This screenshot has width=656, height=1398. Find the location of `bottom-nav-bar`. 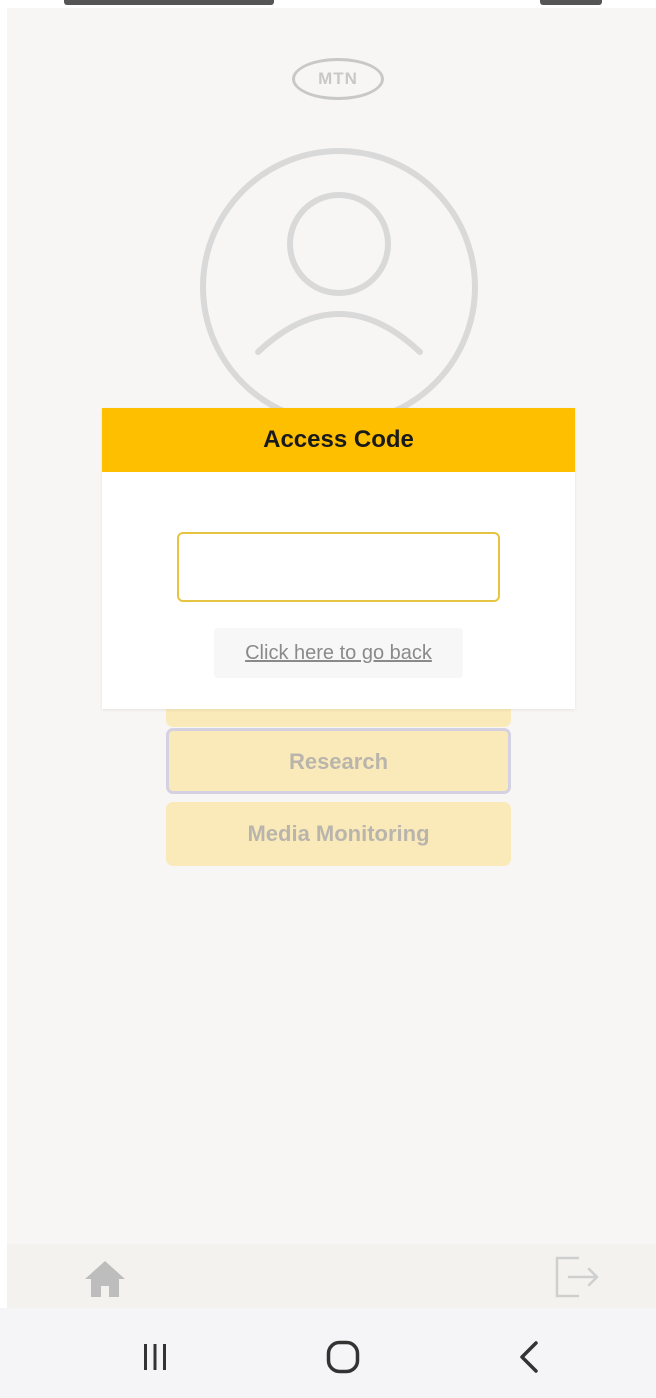

bottom-nav-bar is located at coordinates (331, 1276).